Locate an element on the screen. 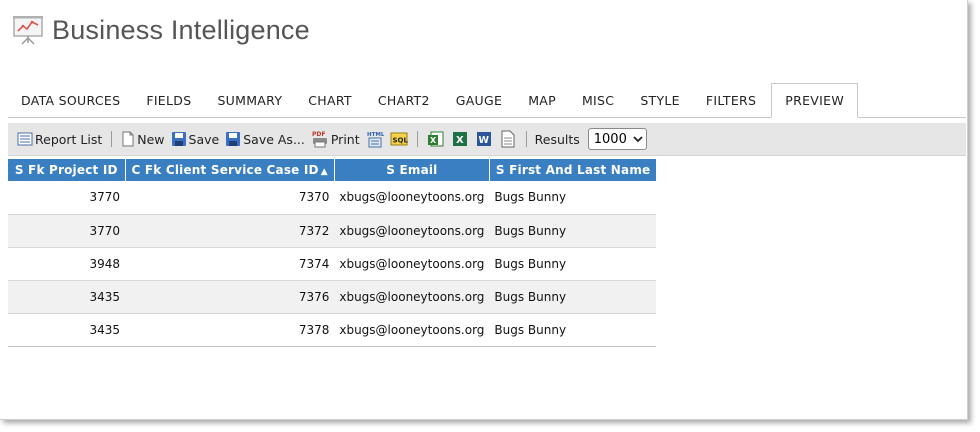  tab-summary: SUMMARY is located at coordinates (249, 100).